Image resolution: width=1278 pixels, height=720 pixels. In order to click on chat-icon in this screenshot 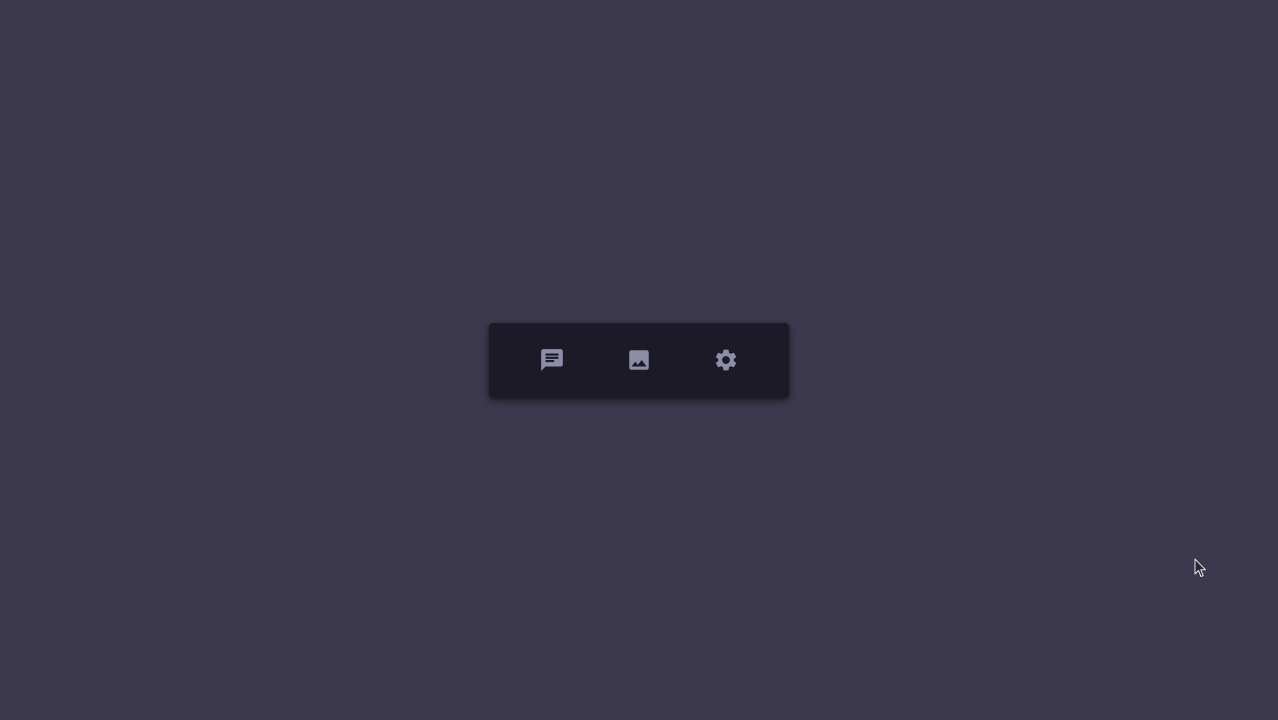, I will do `click(552, 360)`.